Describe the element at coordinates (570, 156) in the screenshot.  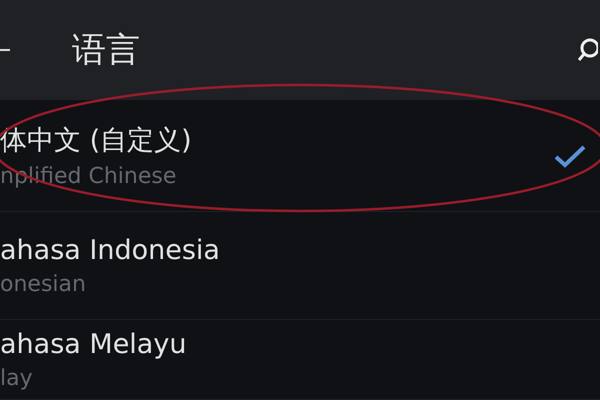
I see `checkmark-icon` at that location.